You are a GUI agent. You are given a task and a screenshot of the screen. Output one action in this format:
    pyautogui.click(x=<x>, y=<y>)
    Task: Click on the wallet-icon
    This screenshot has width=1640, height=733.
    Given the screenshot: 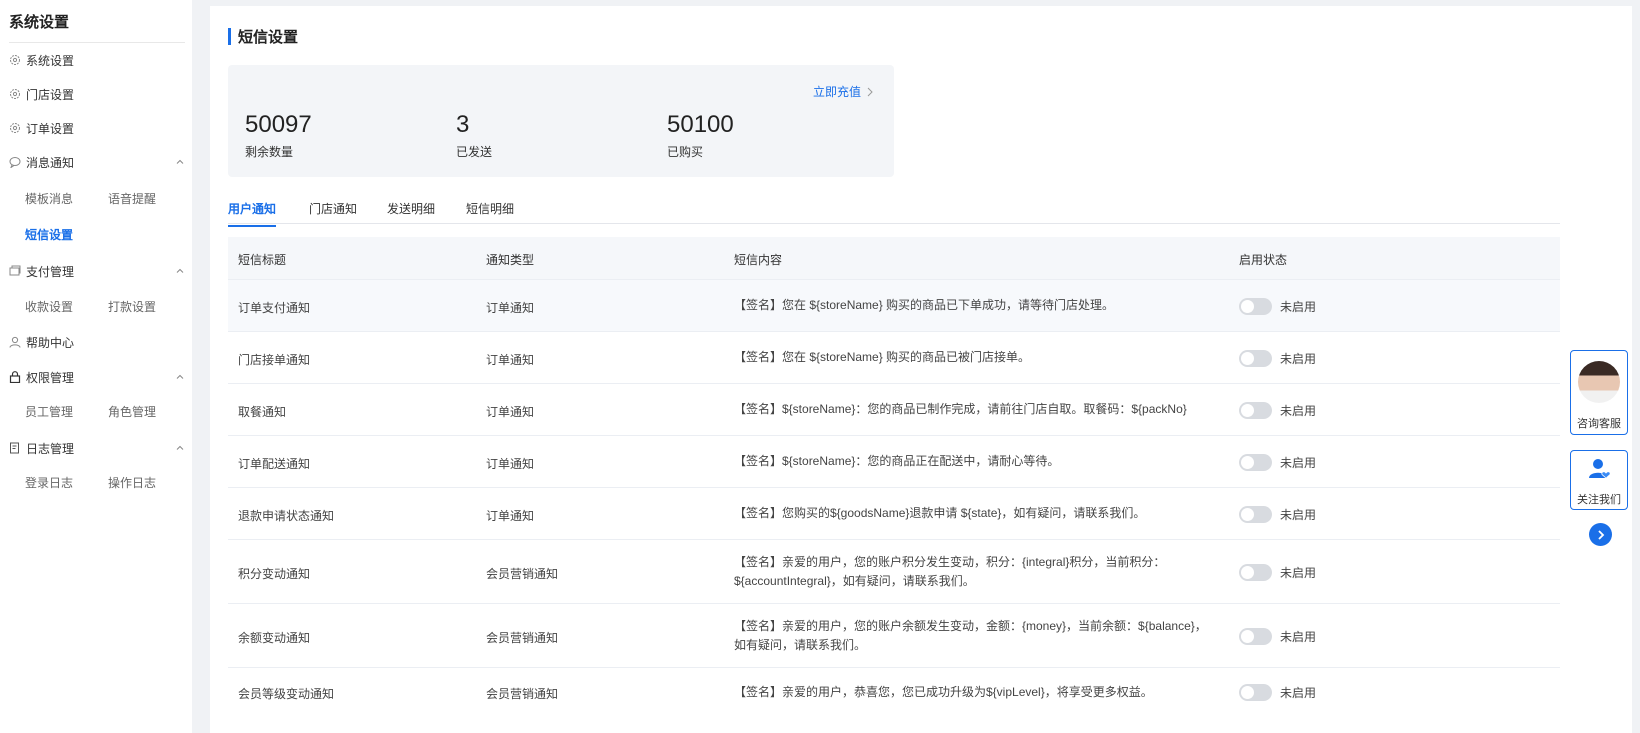 What is the action you would take?
    pyautogui.click(x=15, y=271)
    